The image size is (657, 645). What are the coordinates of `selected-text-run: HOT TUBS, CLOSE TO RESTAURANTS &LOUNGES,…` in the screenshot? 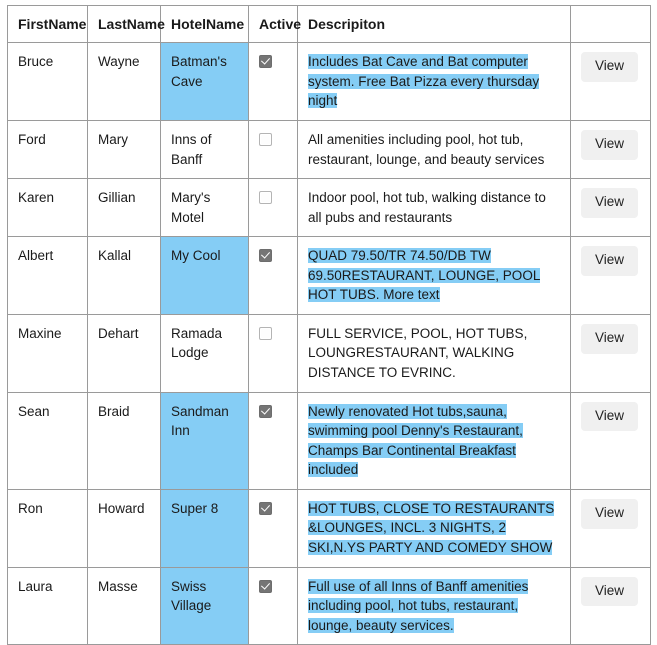 It's located at (431, 527).